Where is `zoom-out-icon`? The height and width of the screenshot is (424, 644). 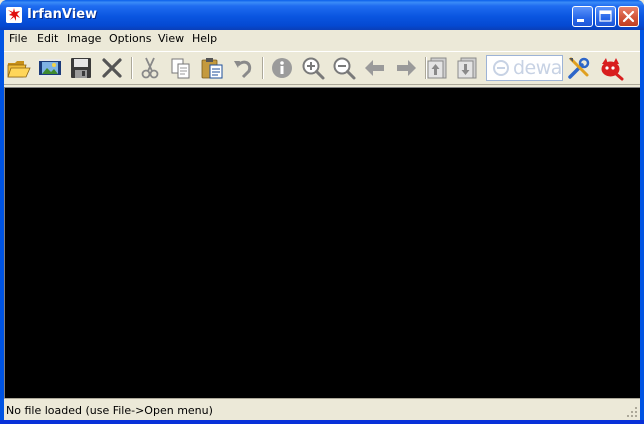 zoom-out-icon is located at coordinates (344, 68).